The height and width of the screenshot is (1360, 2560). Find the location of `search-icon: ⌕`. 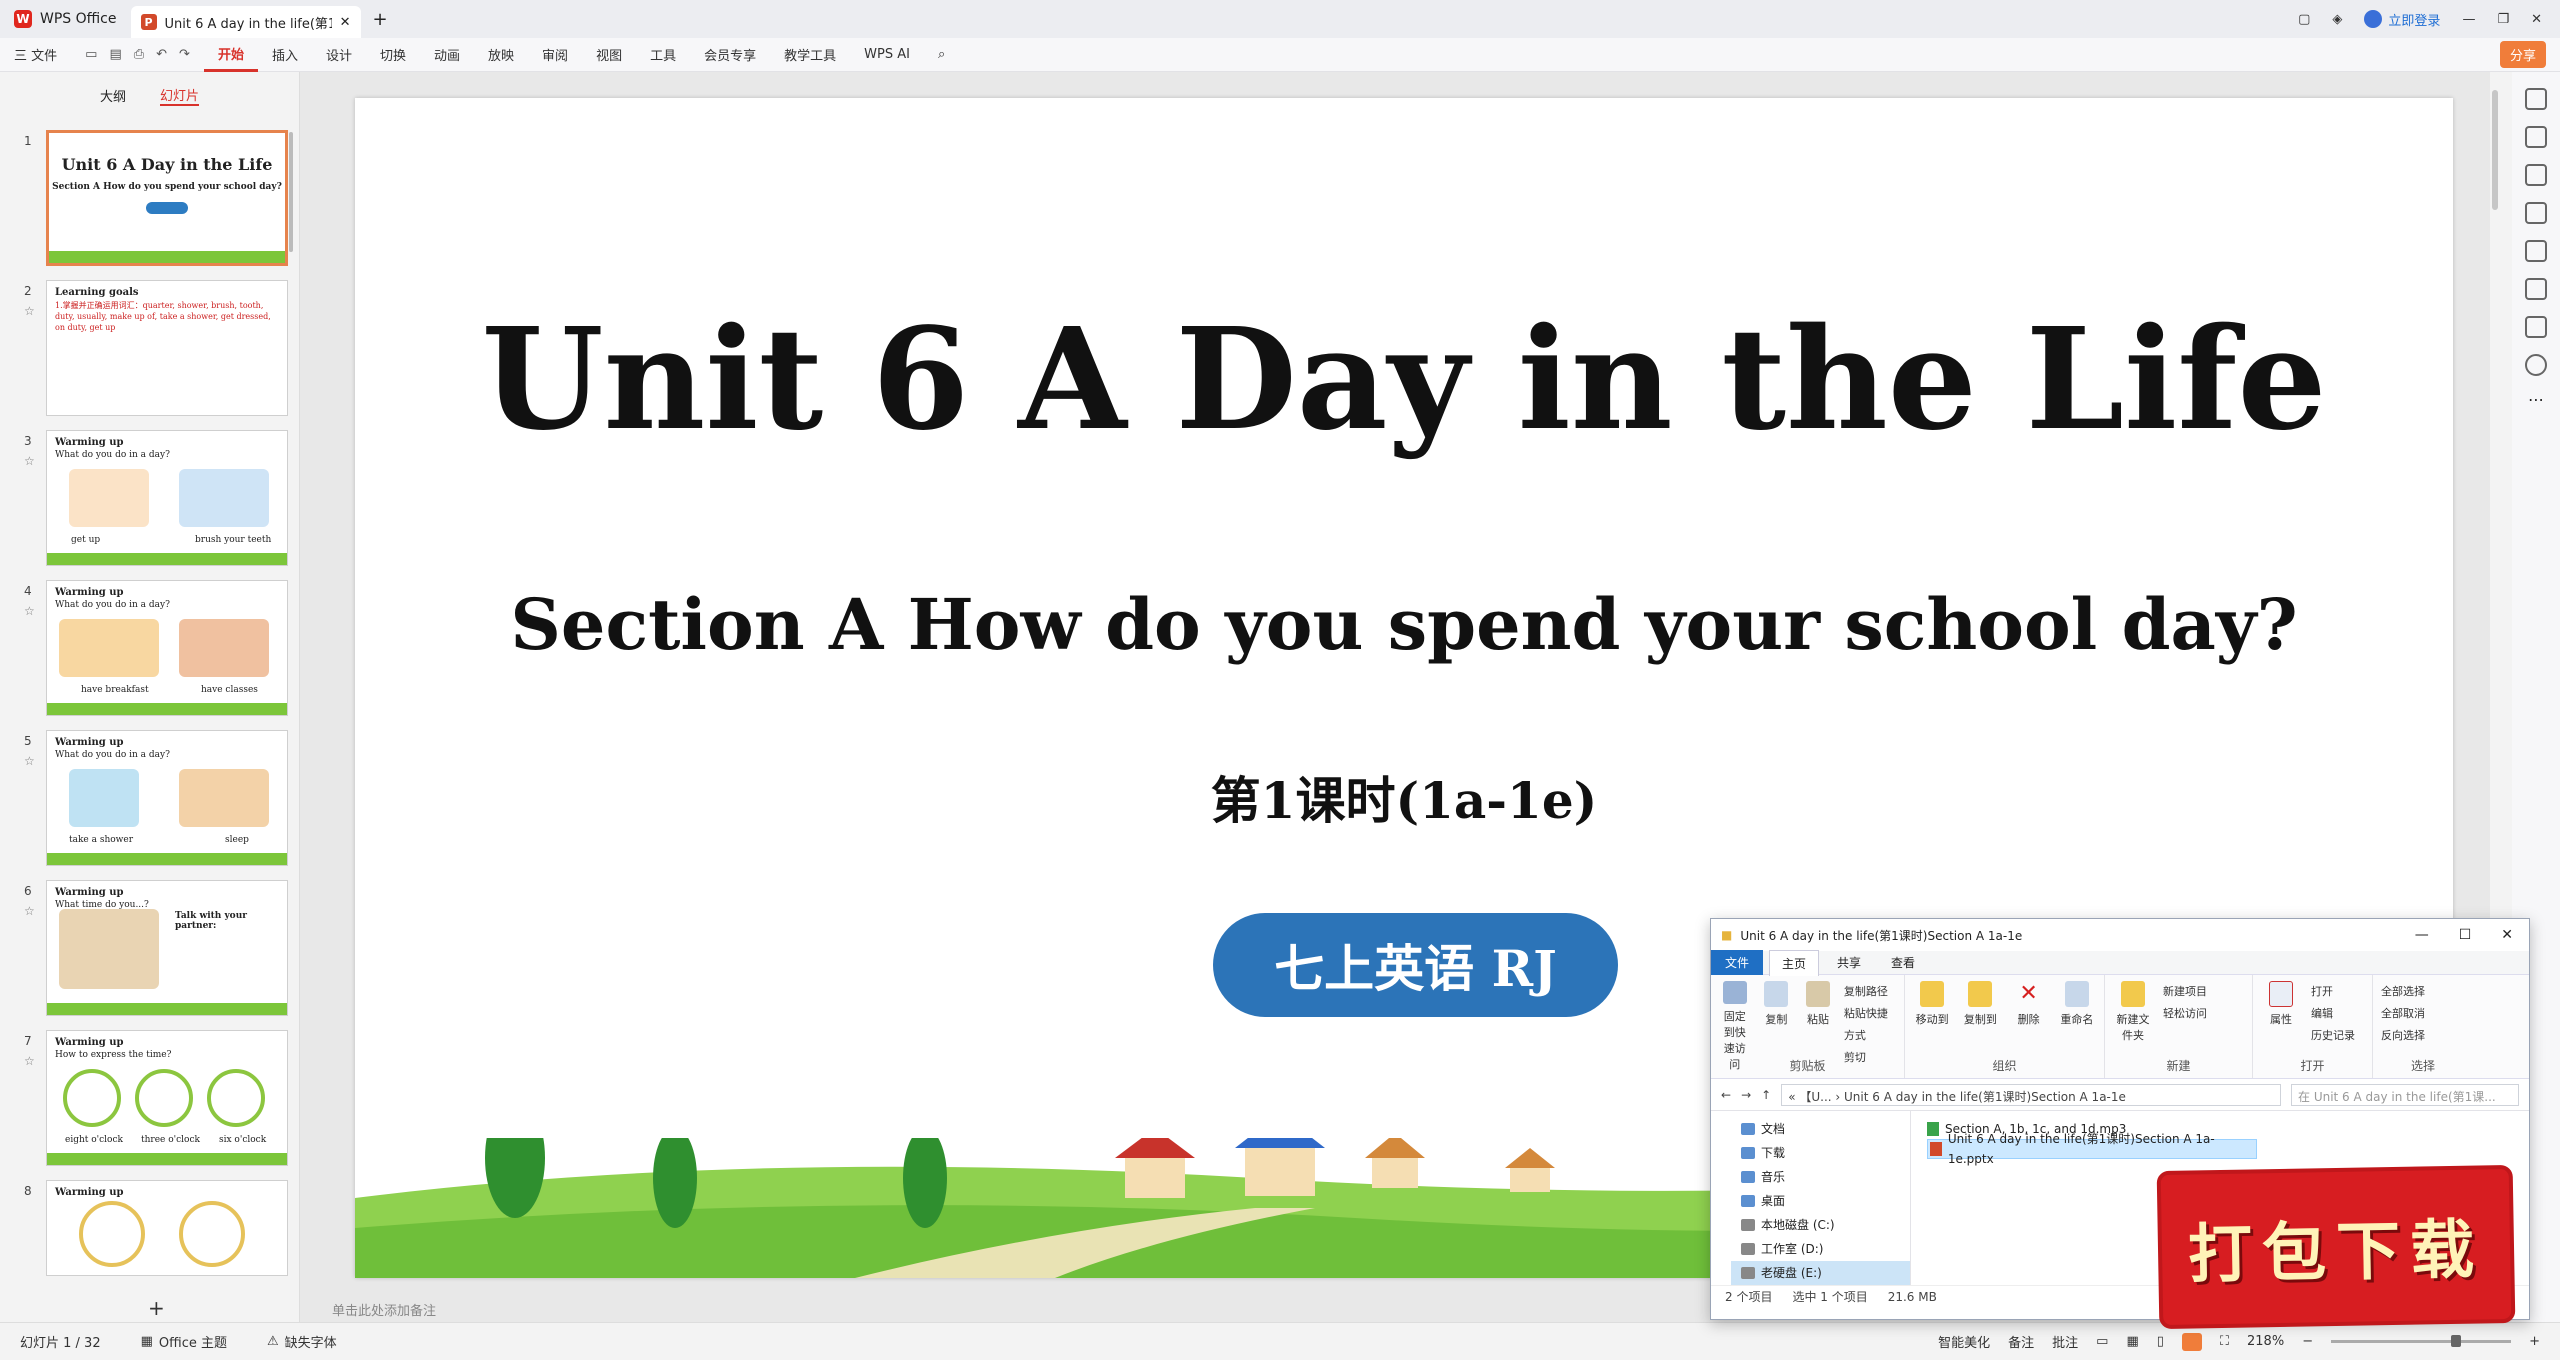

search-icon: ⌕ is located at coordinates (941, 55).